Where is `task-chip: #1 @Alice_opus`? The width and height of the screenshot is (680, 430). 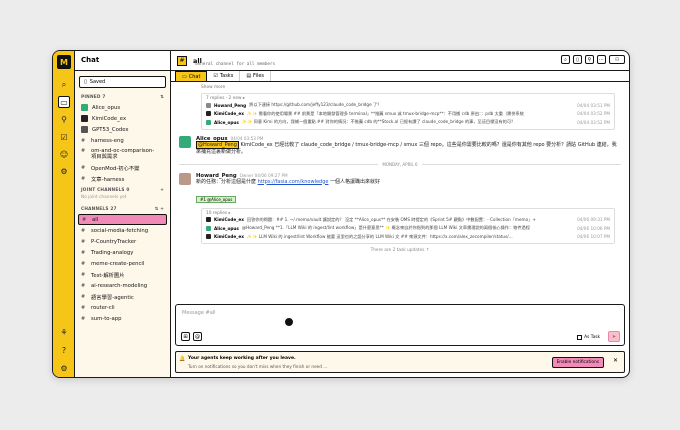 task-chip: #1 @Alice_opus is located at coordinates (216, 199).